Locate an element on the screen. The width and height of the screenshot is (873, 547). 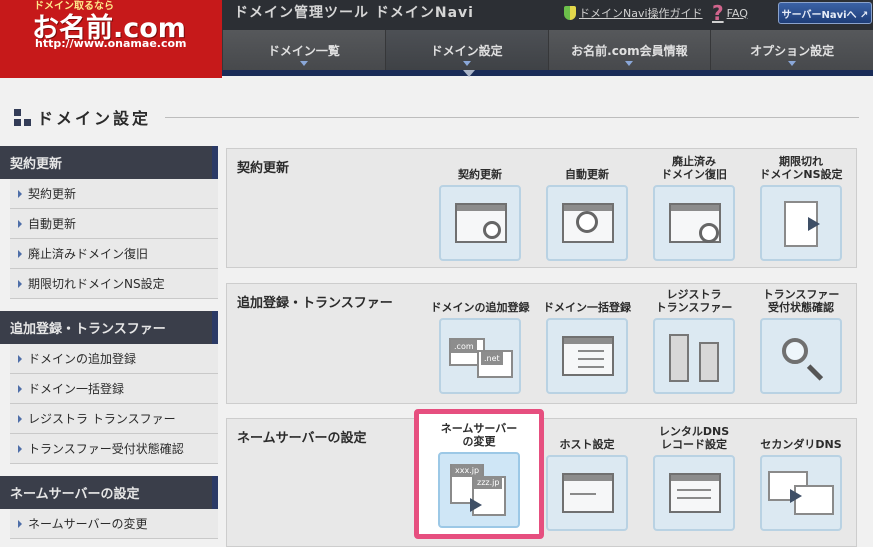
sidebar-item-expired-ns: 期限切れドメインNS設定 is located at coordinates (114, 284).